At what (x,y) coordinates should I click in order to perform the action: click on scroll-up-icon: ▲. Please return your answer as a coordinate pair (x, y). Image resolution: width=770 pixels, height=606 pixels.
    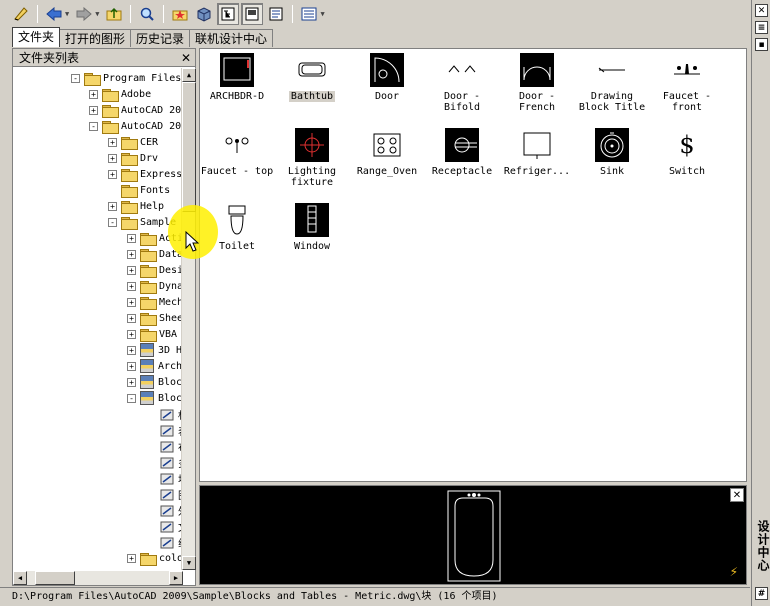
    Looking at the image, I should click on (189, 75).